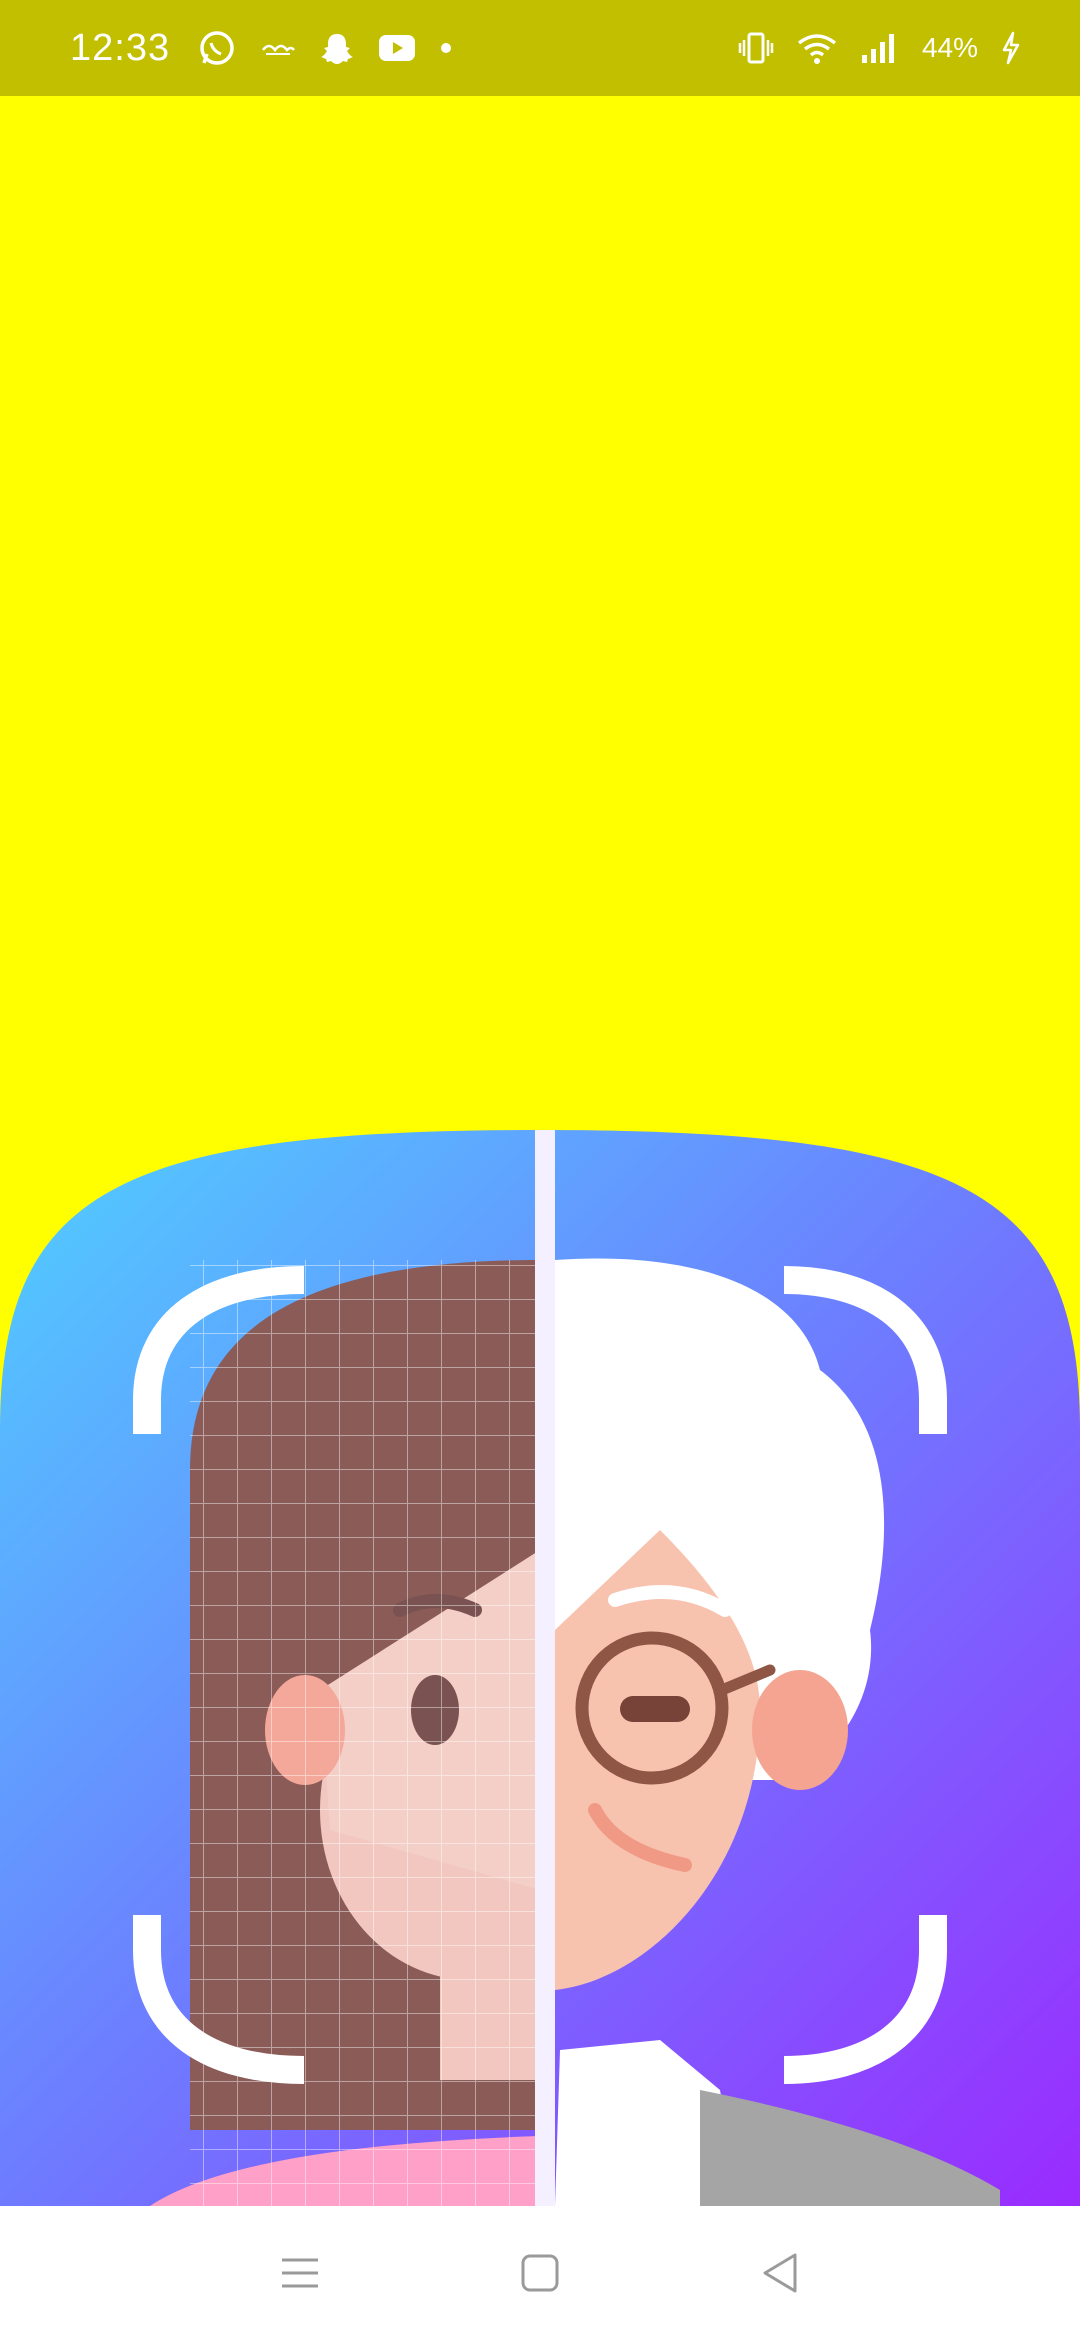  I want to click on notification-icons, so click(325, 48).